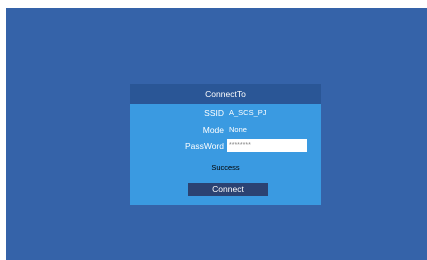 This screenshot has width=427, height=260. What do you see at coordinates (225, 94) in the screenshot?
I see `dialog-title: ConnectTo` at bounding box center [225, 94].